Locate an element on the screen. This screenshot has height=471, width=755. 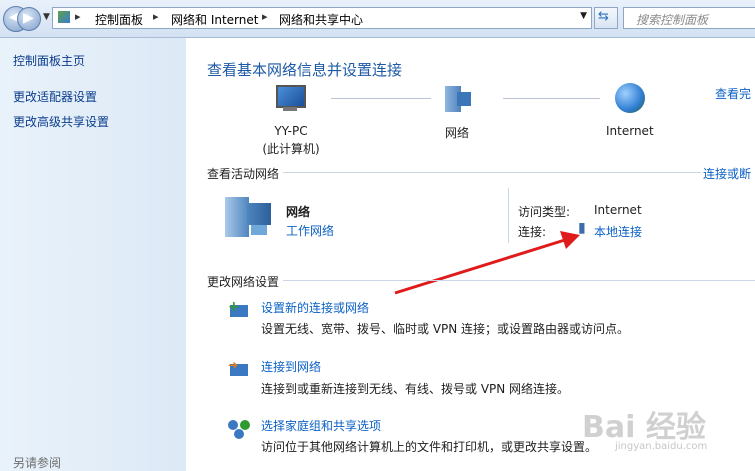
computer-name: YY-PC is located at coordinates (291, 131).